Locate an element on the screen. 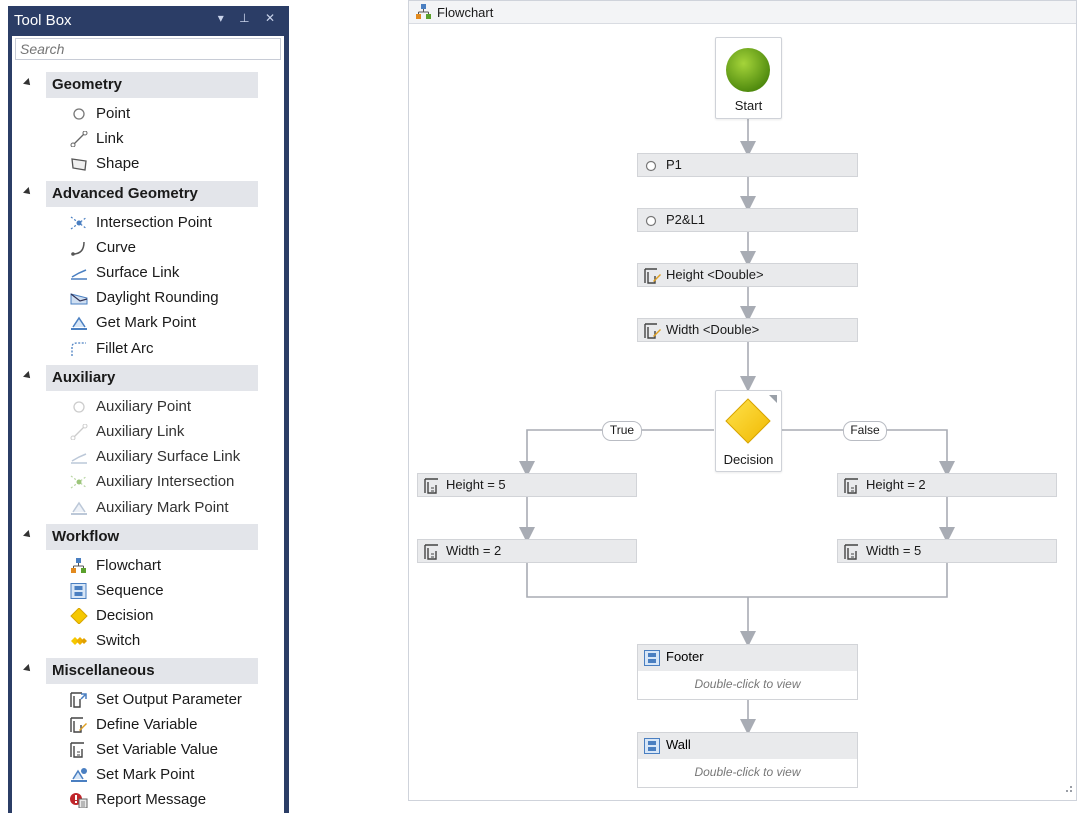 The height and width of the screenshot is (813, 1077). auxiliary-mark-point-icon is located at coordinates (79, 508).